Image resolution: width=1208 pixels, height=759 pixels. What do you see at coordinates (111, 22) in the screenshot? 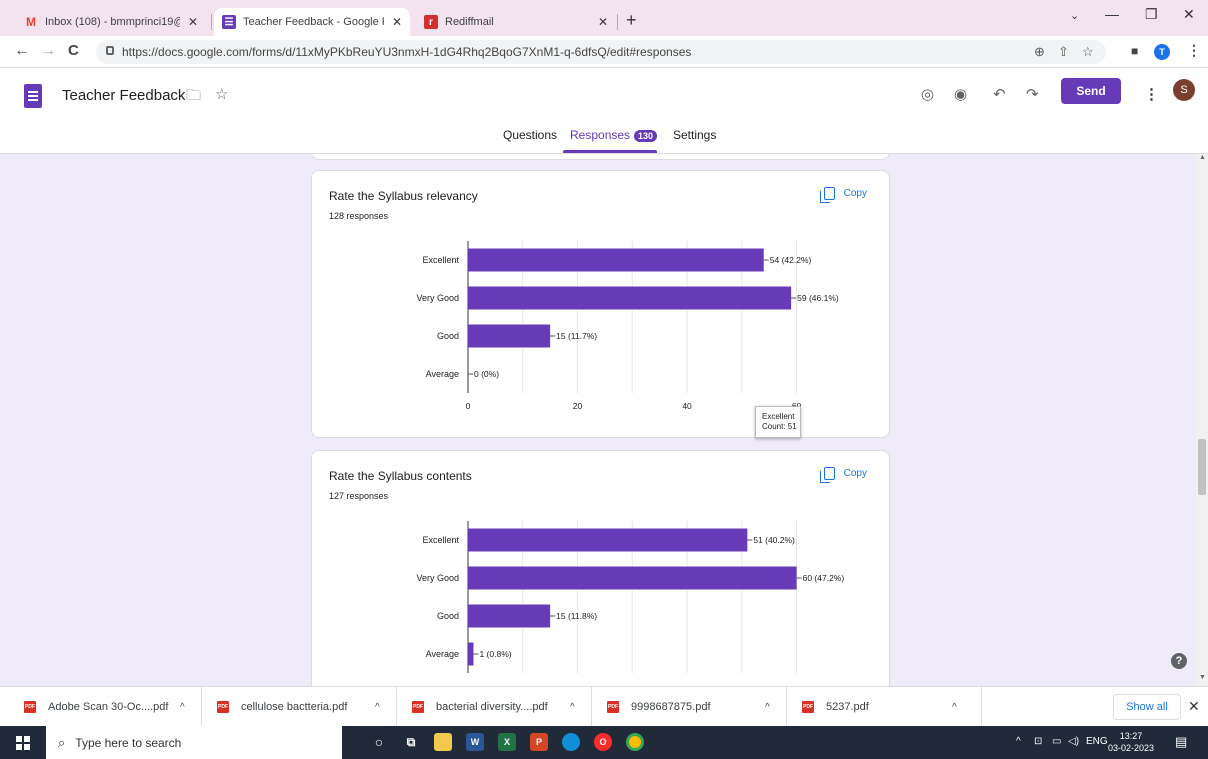
I see `tab-gmail: M Inbox (108) - bmmprinci19@gma ✕` at bounding box center [111, 22].